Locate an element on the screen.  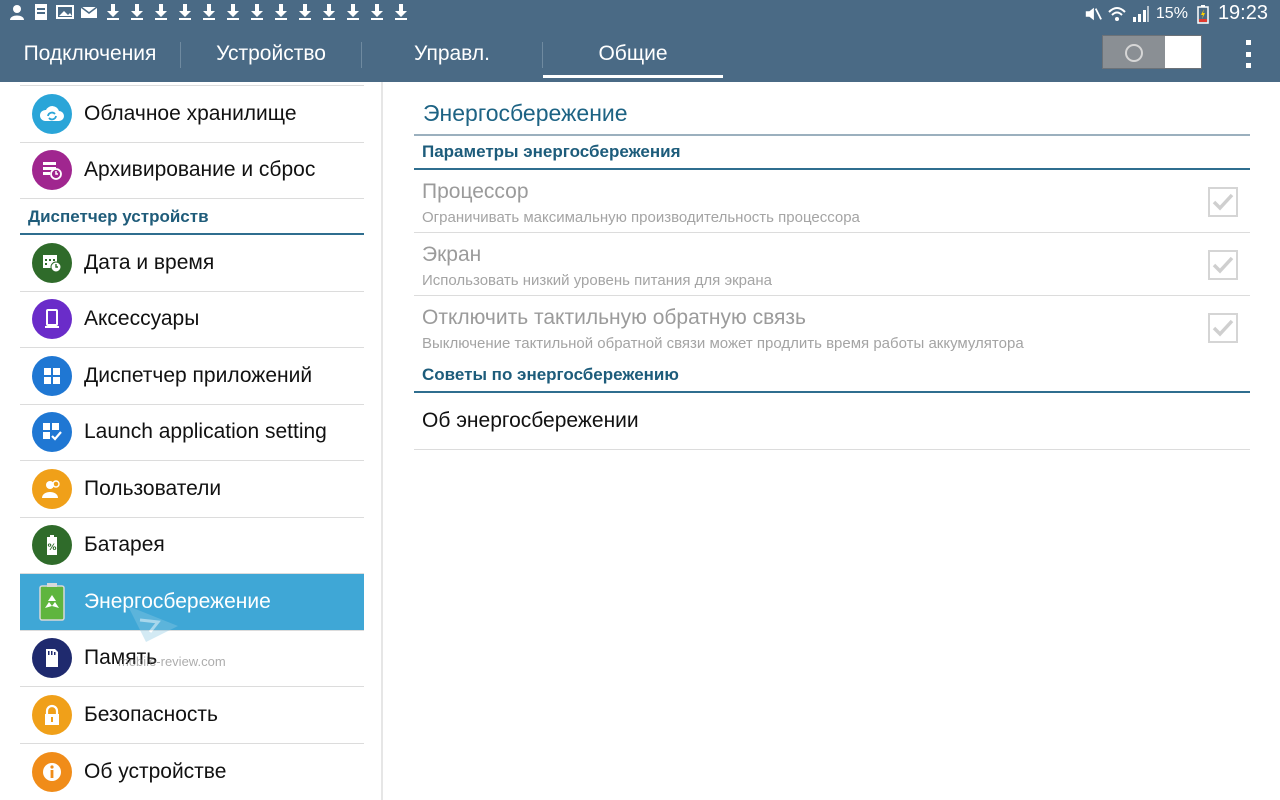
sidebar-item-accessories: Аксессуары is located at coordinates (192, 320).